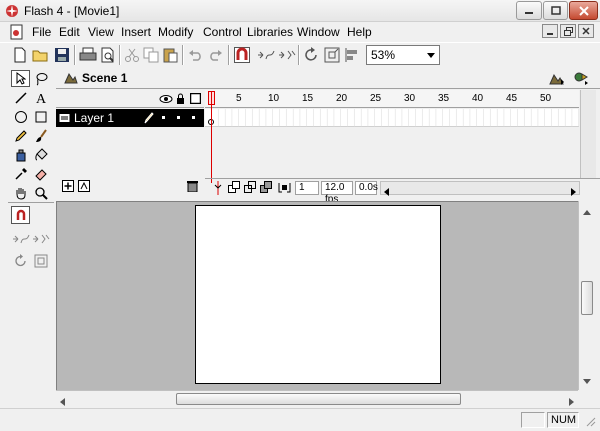 The width and height of the screenshot is (600, 431). Describe the element at coordinates (193, 117) in the screenshot. I see `outline-dot` at that location.